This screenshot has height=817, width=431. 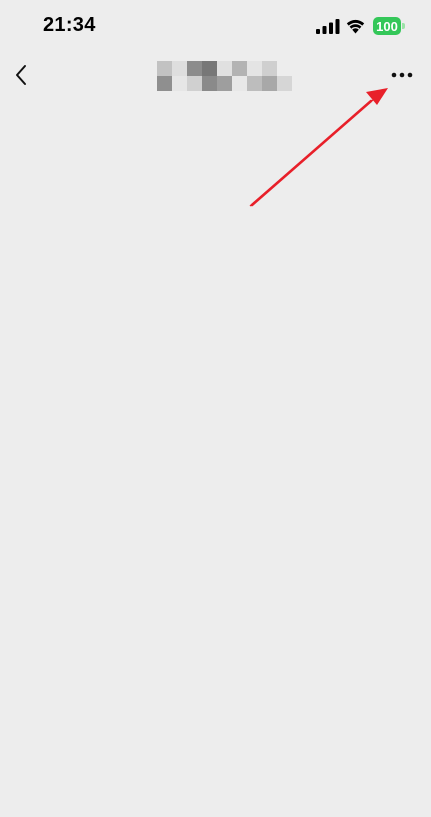 What do you see at coordinates (215, 26) in the screenshot?
I see `status-bar: 21:34 100` at bounding box center [215, 26].